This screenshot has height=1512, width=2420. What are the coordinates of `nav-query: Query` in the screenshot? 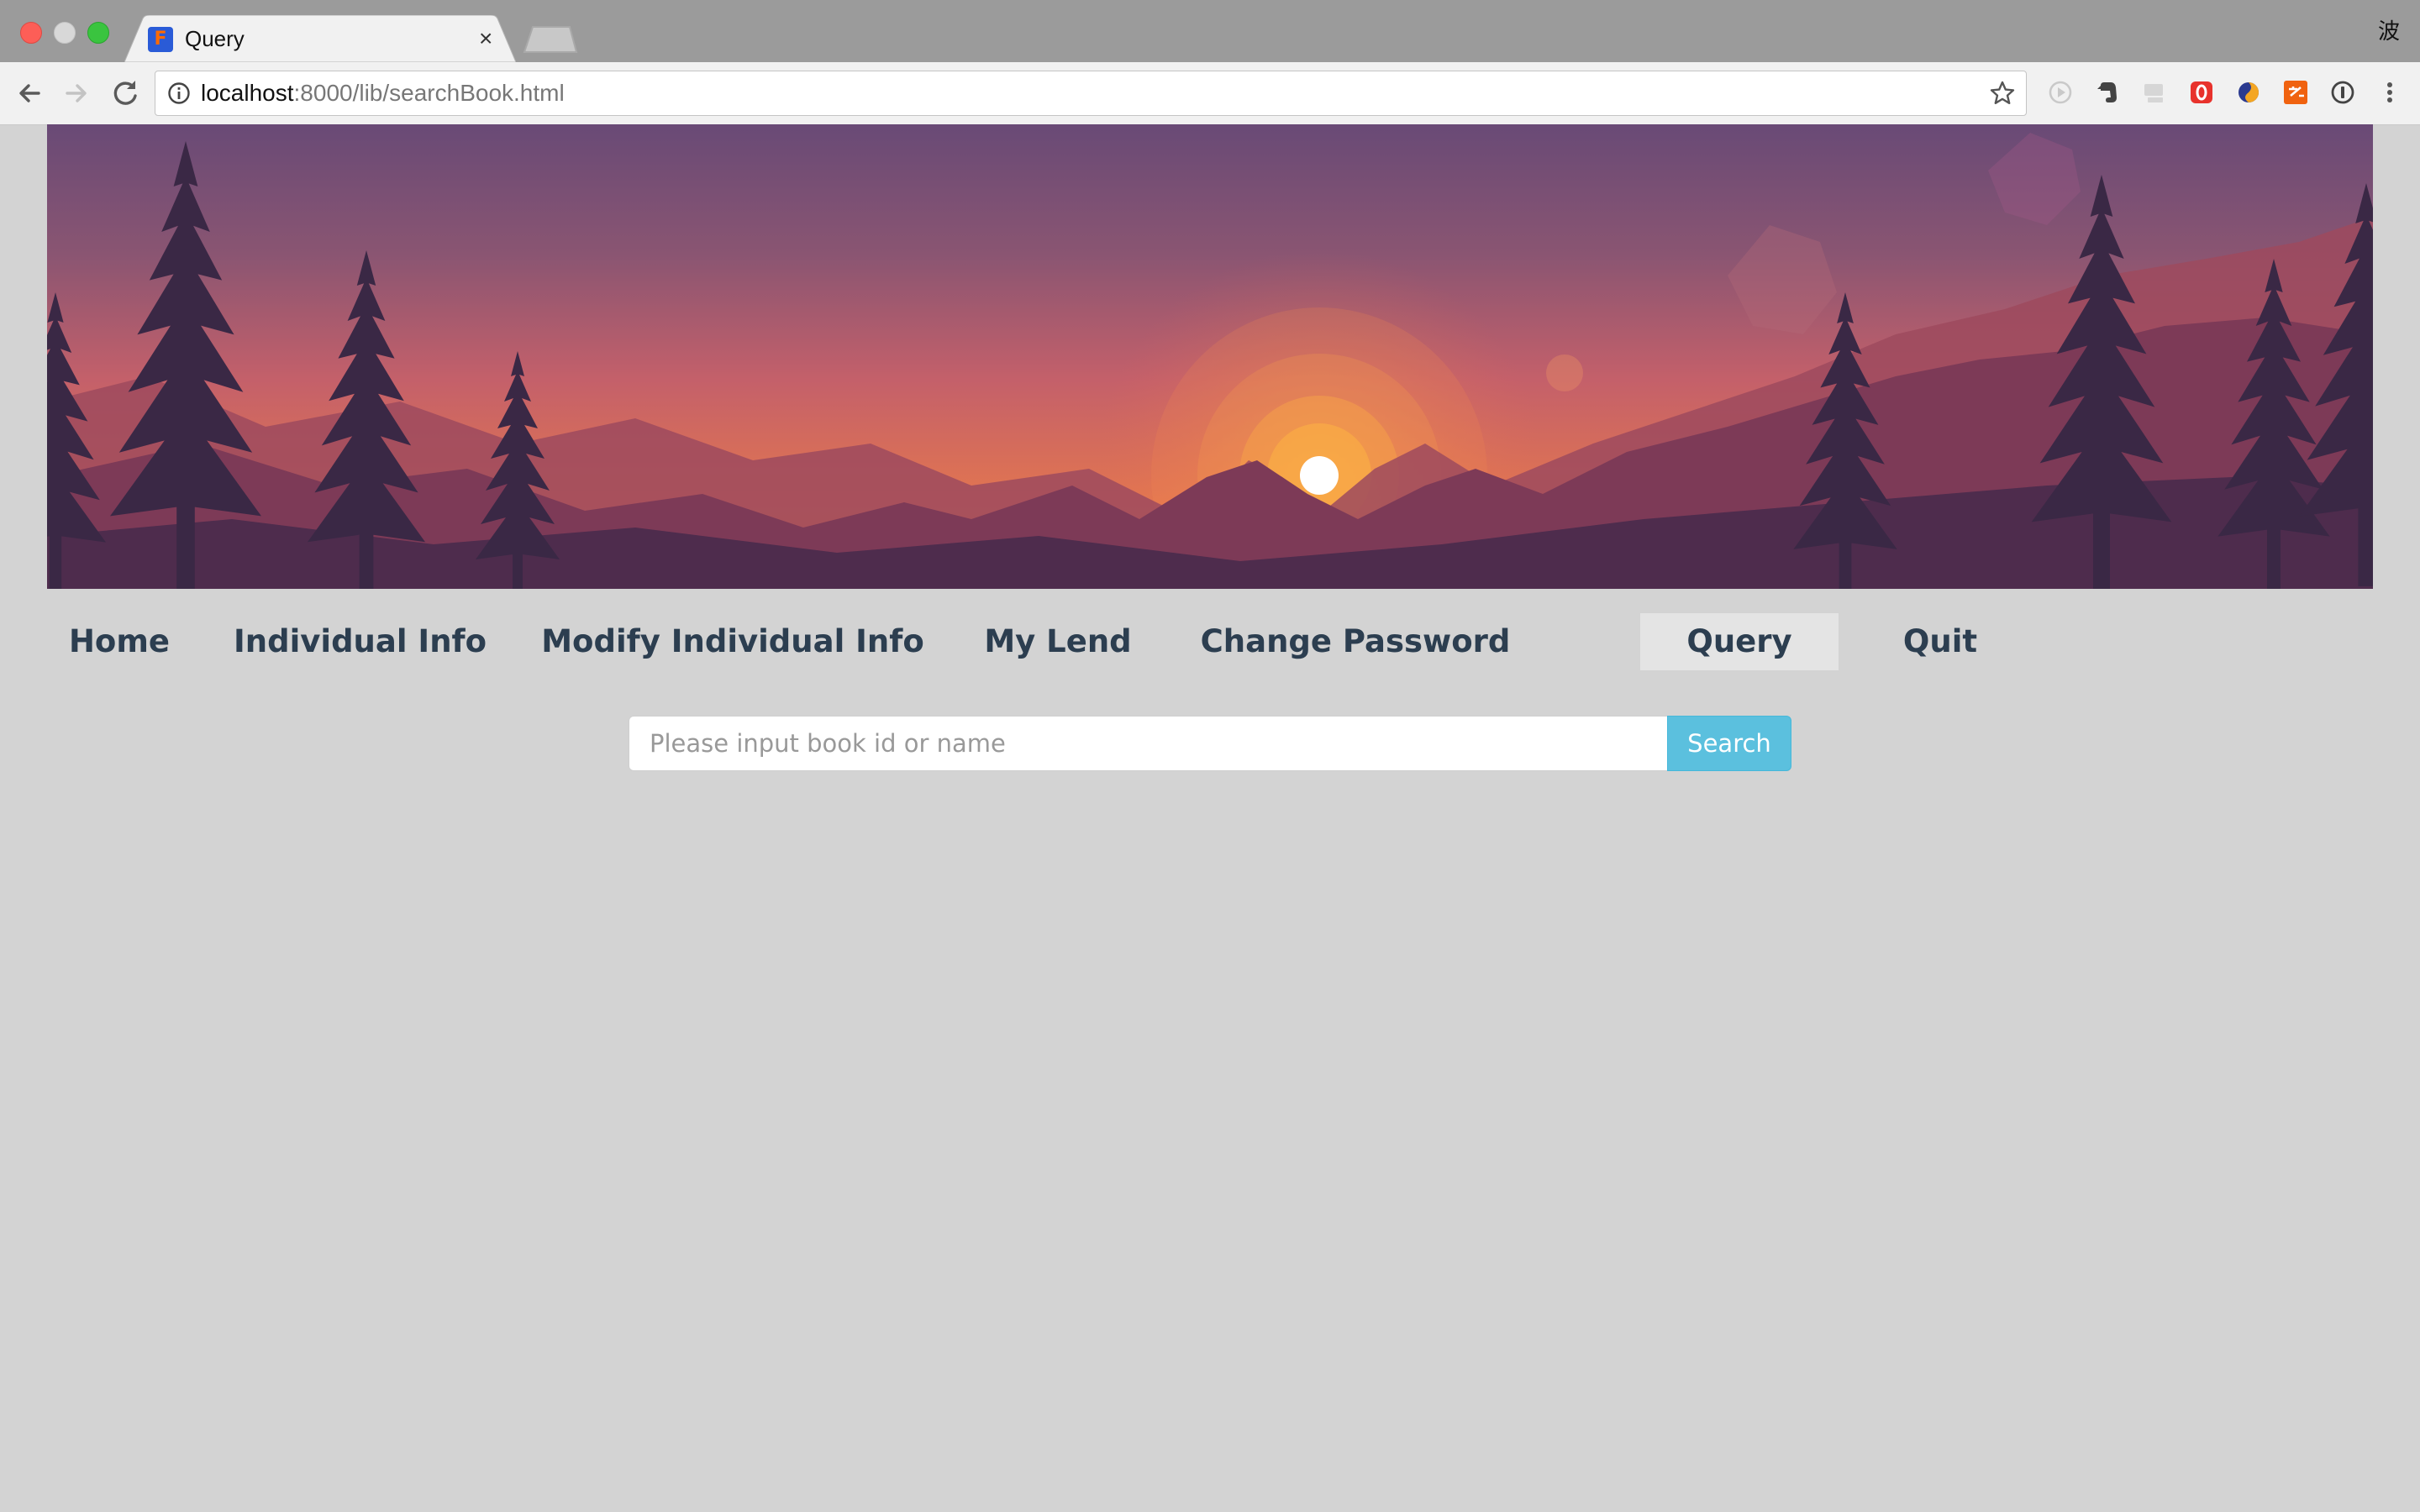 It's located at (1740, 641).